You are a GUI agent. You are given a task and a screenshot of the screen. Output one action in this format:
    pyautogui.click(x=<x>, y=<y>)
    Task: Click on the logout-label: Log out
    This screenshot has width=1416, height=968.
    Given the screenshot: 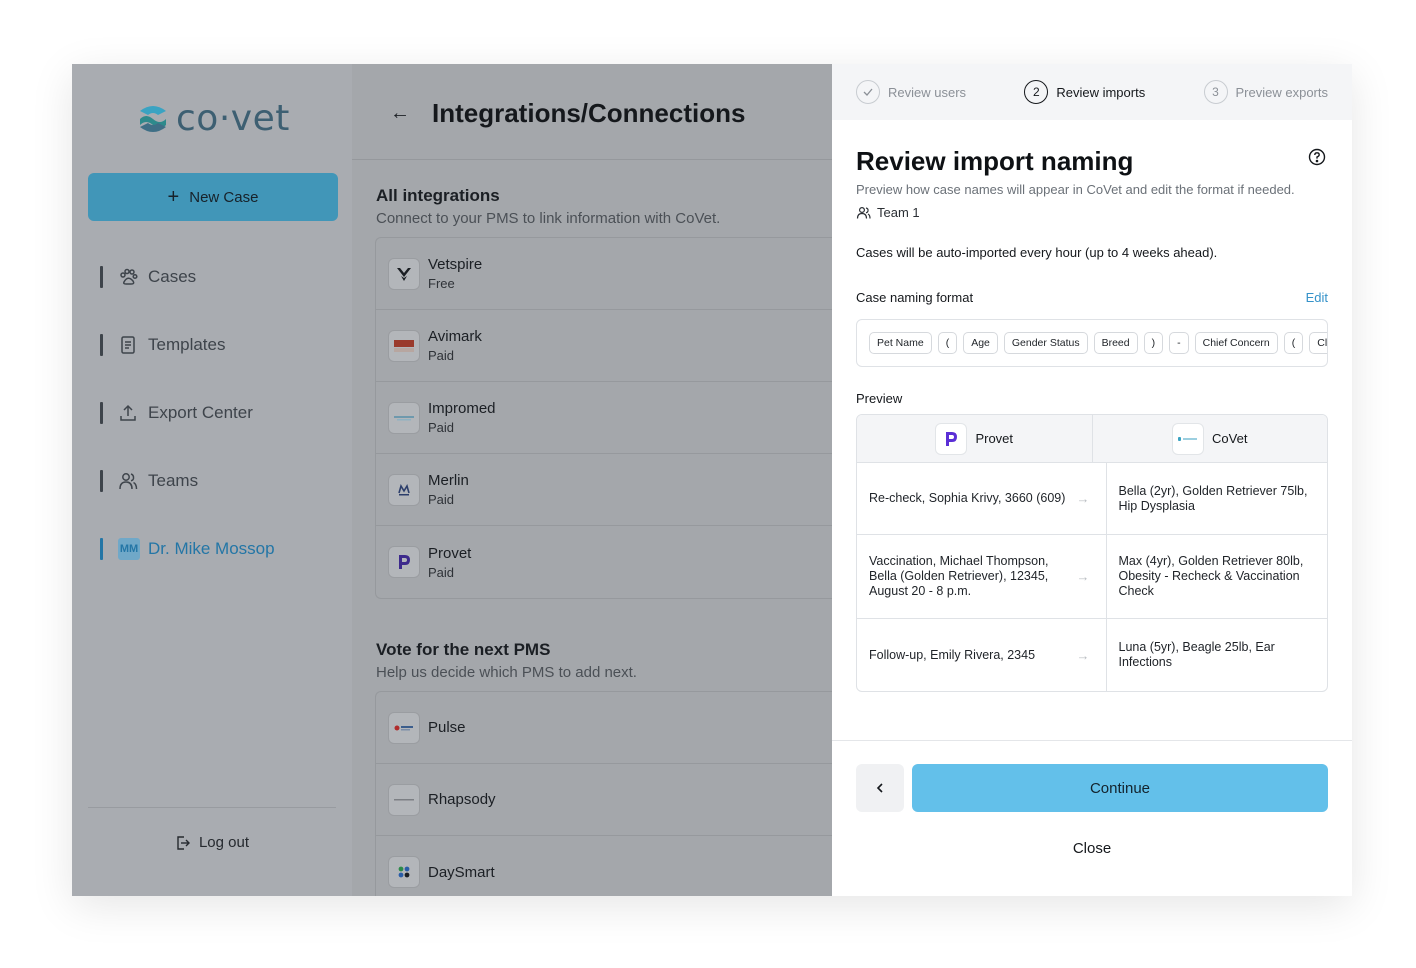 What is the action you would take?
    pyautogui.click(x=224, y=842)
    